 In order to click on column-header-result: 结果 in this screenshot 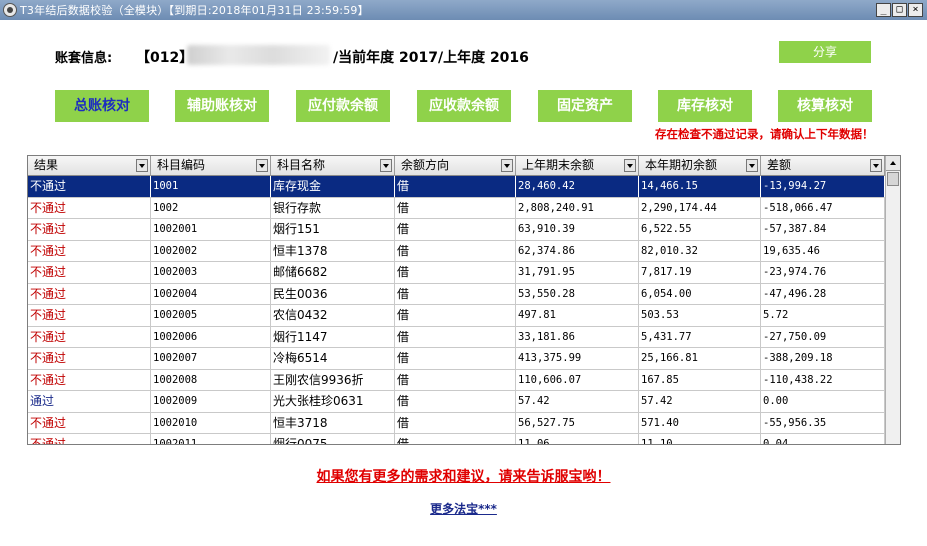, I will do `click(89, 166)`.